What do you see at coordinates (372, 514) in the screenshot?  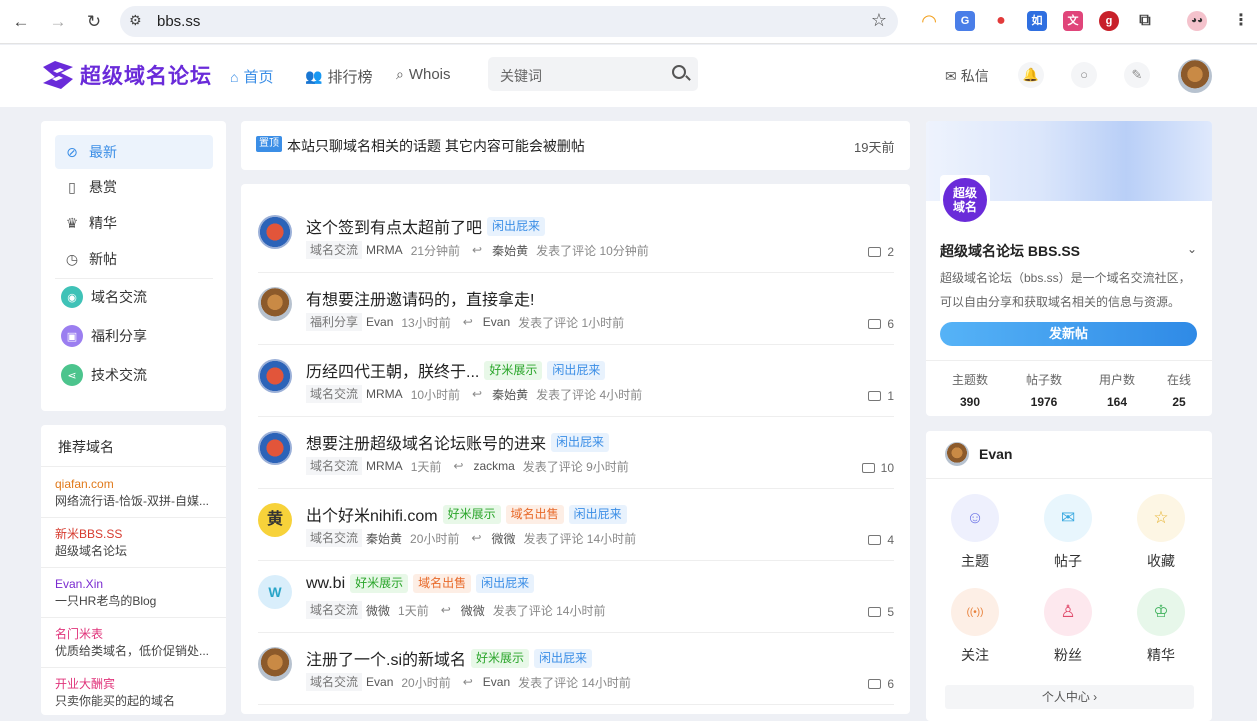 I see `post-title: 出个好米nihifi.com` at bounding box center [372, 514].